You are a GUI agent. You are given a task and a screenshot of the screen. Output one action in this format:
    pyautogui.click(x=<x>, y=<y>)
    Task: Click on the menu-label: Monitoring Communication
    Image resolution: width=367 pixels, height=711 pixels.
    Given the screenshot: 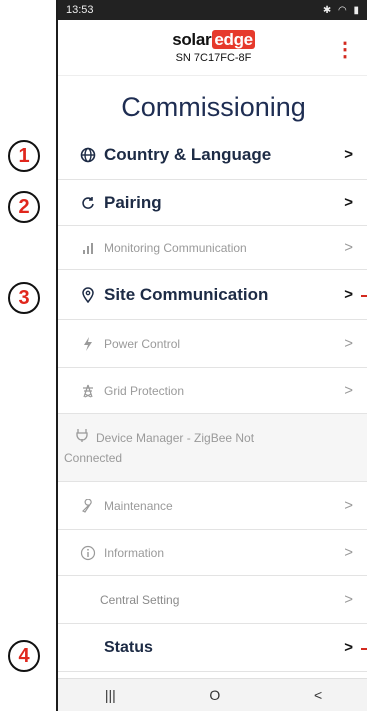 What is the action you would take?
    pyautogui.click(x=175, y=247)
    